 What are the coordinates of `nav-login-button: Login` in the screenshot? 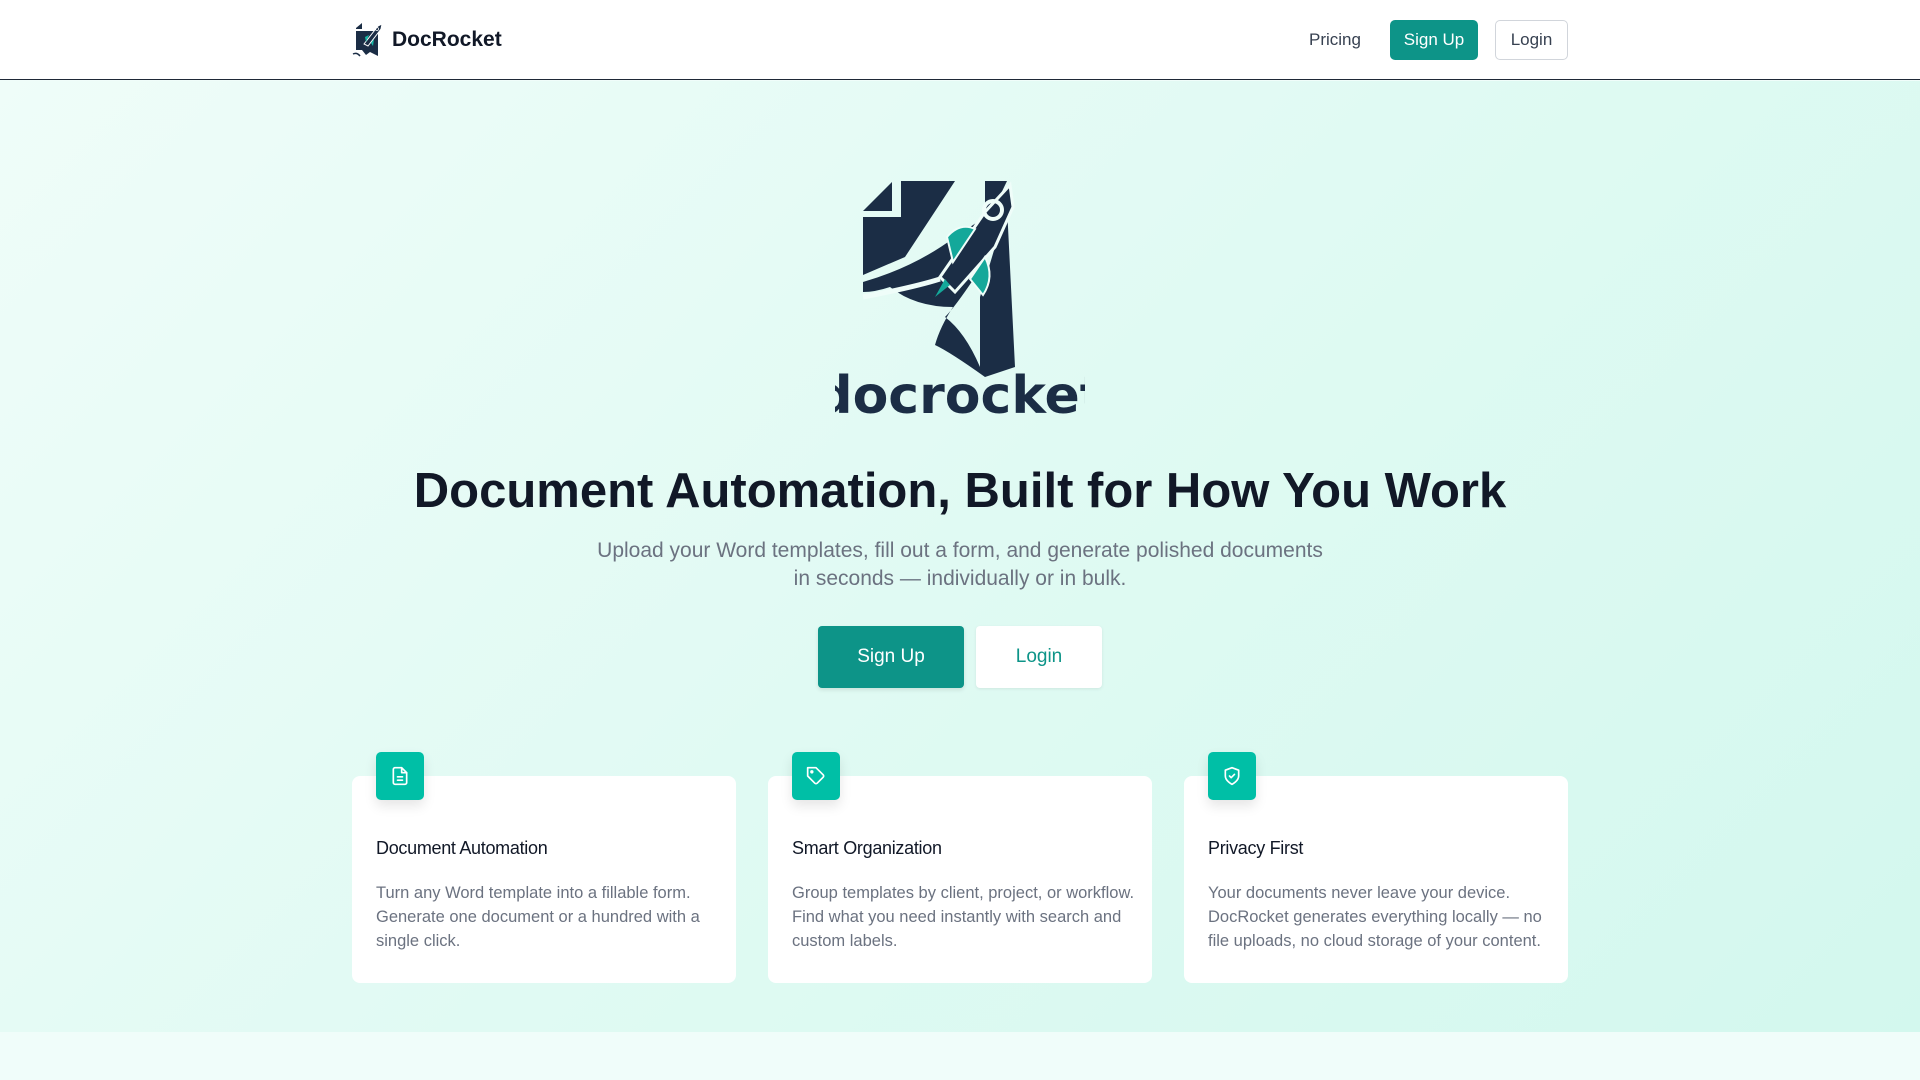 It's located at (1531, 40).